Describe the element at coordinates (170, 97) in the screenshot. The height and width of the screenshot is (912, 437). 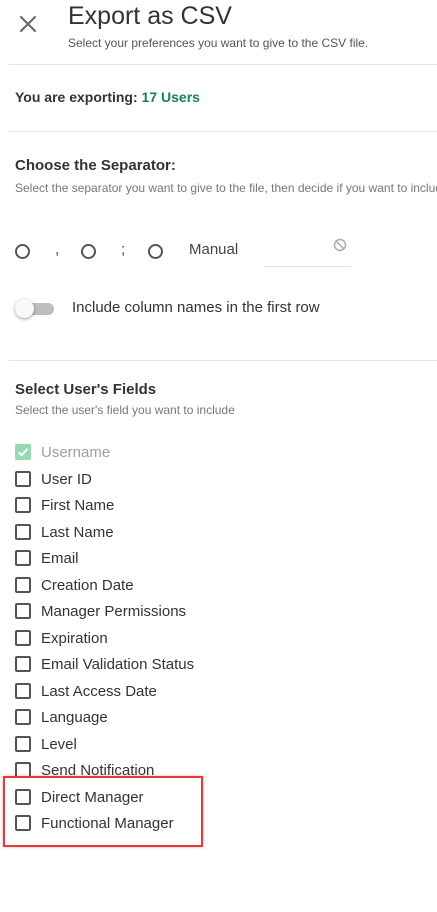
I see `export-user-count: 17 Users` at that location.